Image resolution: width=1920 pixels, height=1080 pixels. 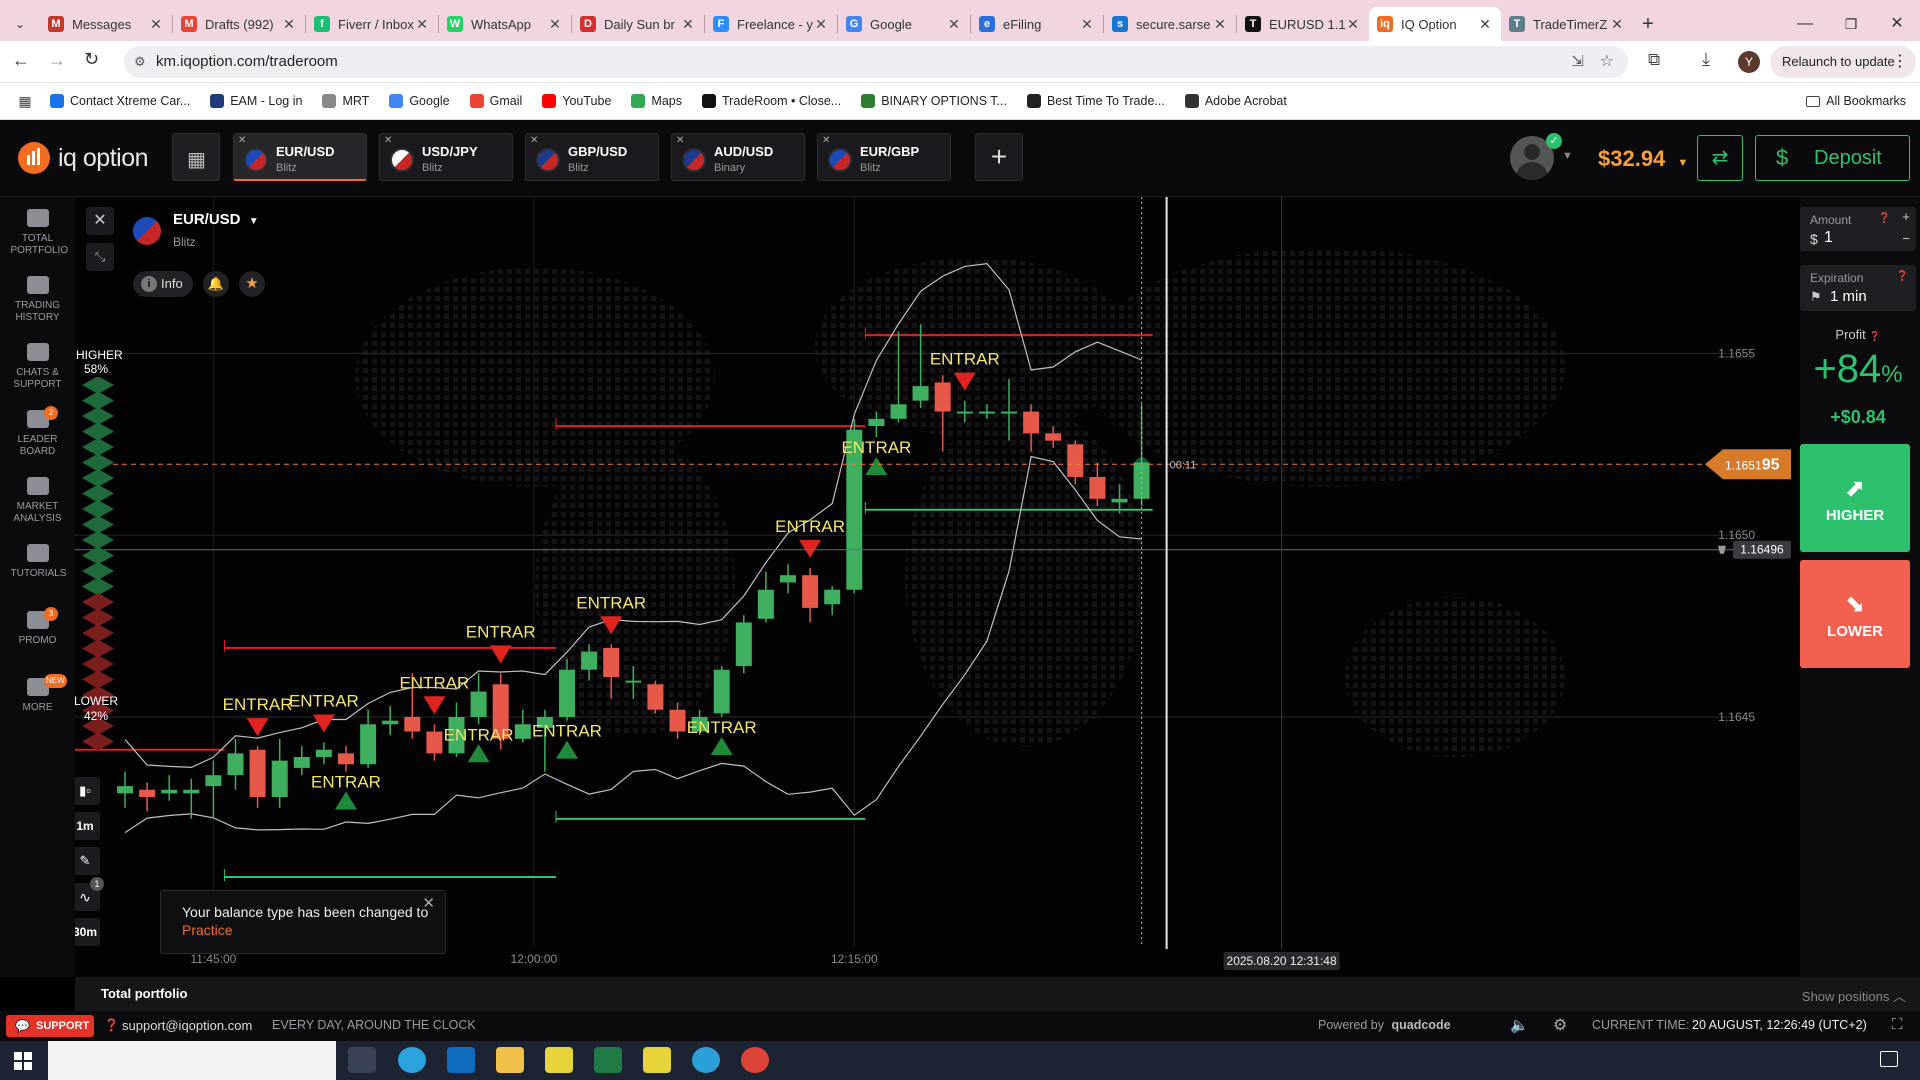 What do you see at coordinates (1906, 238) in the screenshot?
I see `amount-minus-button: −` at bounding box center [1906, 238].